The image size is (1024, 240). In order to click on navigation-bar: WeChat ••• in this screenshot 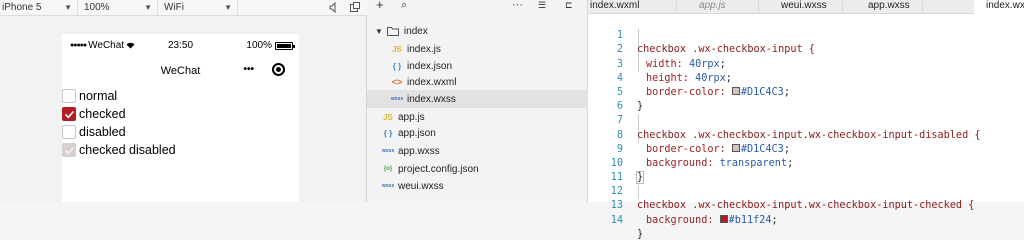, I will do `click(180, 68)`.